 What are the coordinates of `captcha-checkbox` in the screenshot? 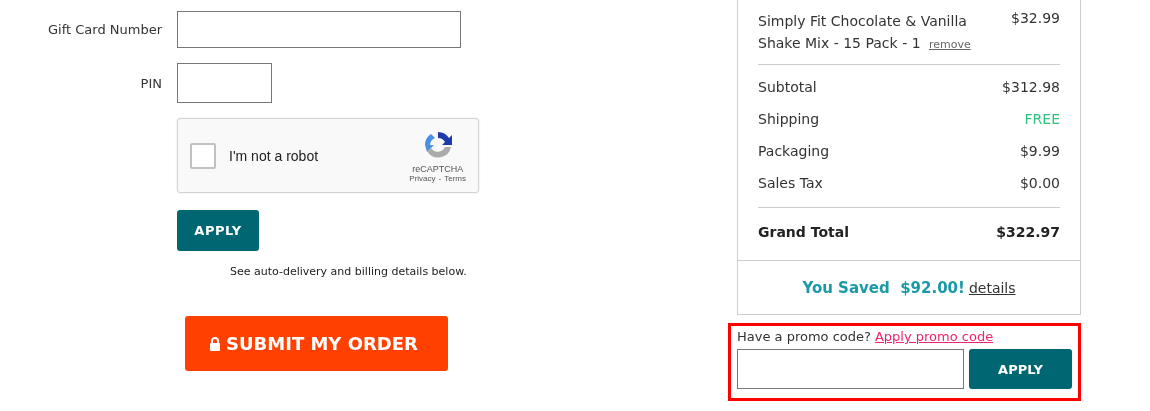 It's located at (203, 155).